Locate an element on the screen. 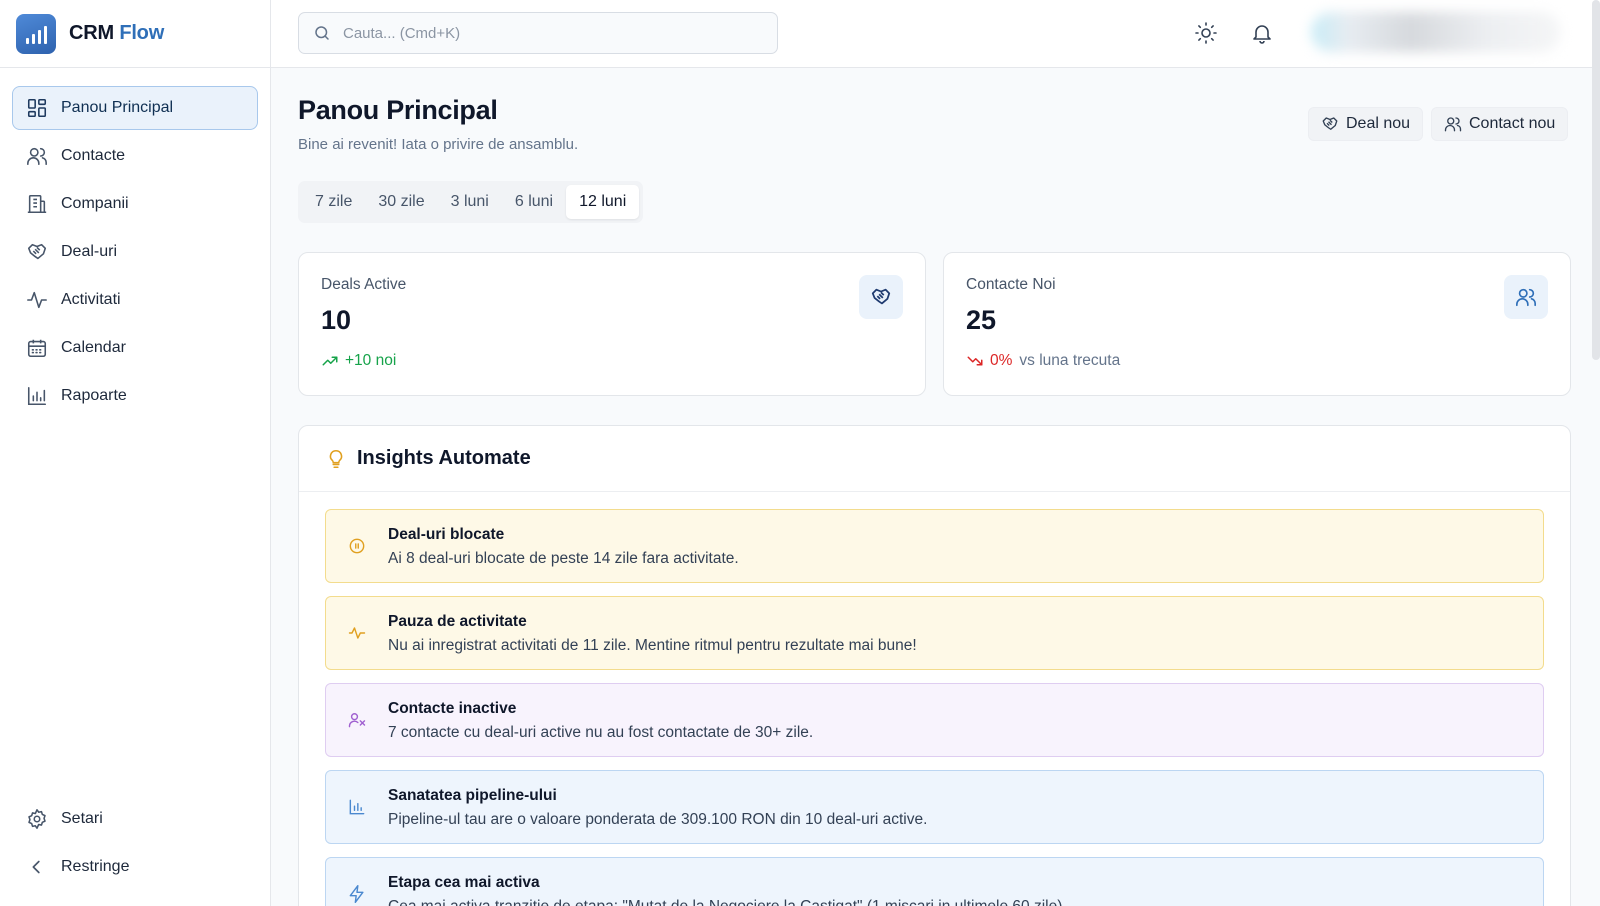 Image resolution: width=1600 pixels, height=906 pixels. new-deal-button: Deal nou is located at coordinates (1366, 124).